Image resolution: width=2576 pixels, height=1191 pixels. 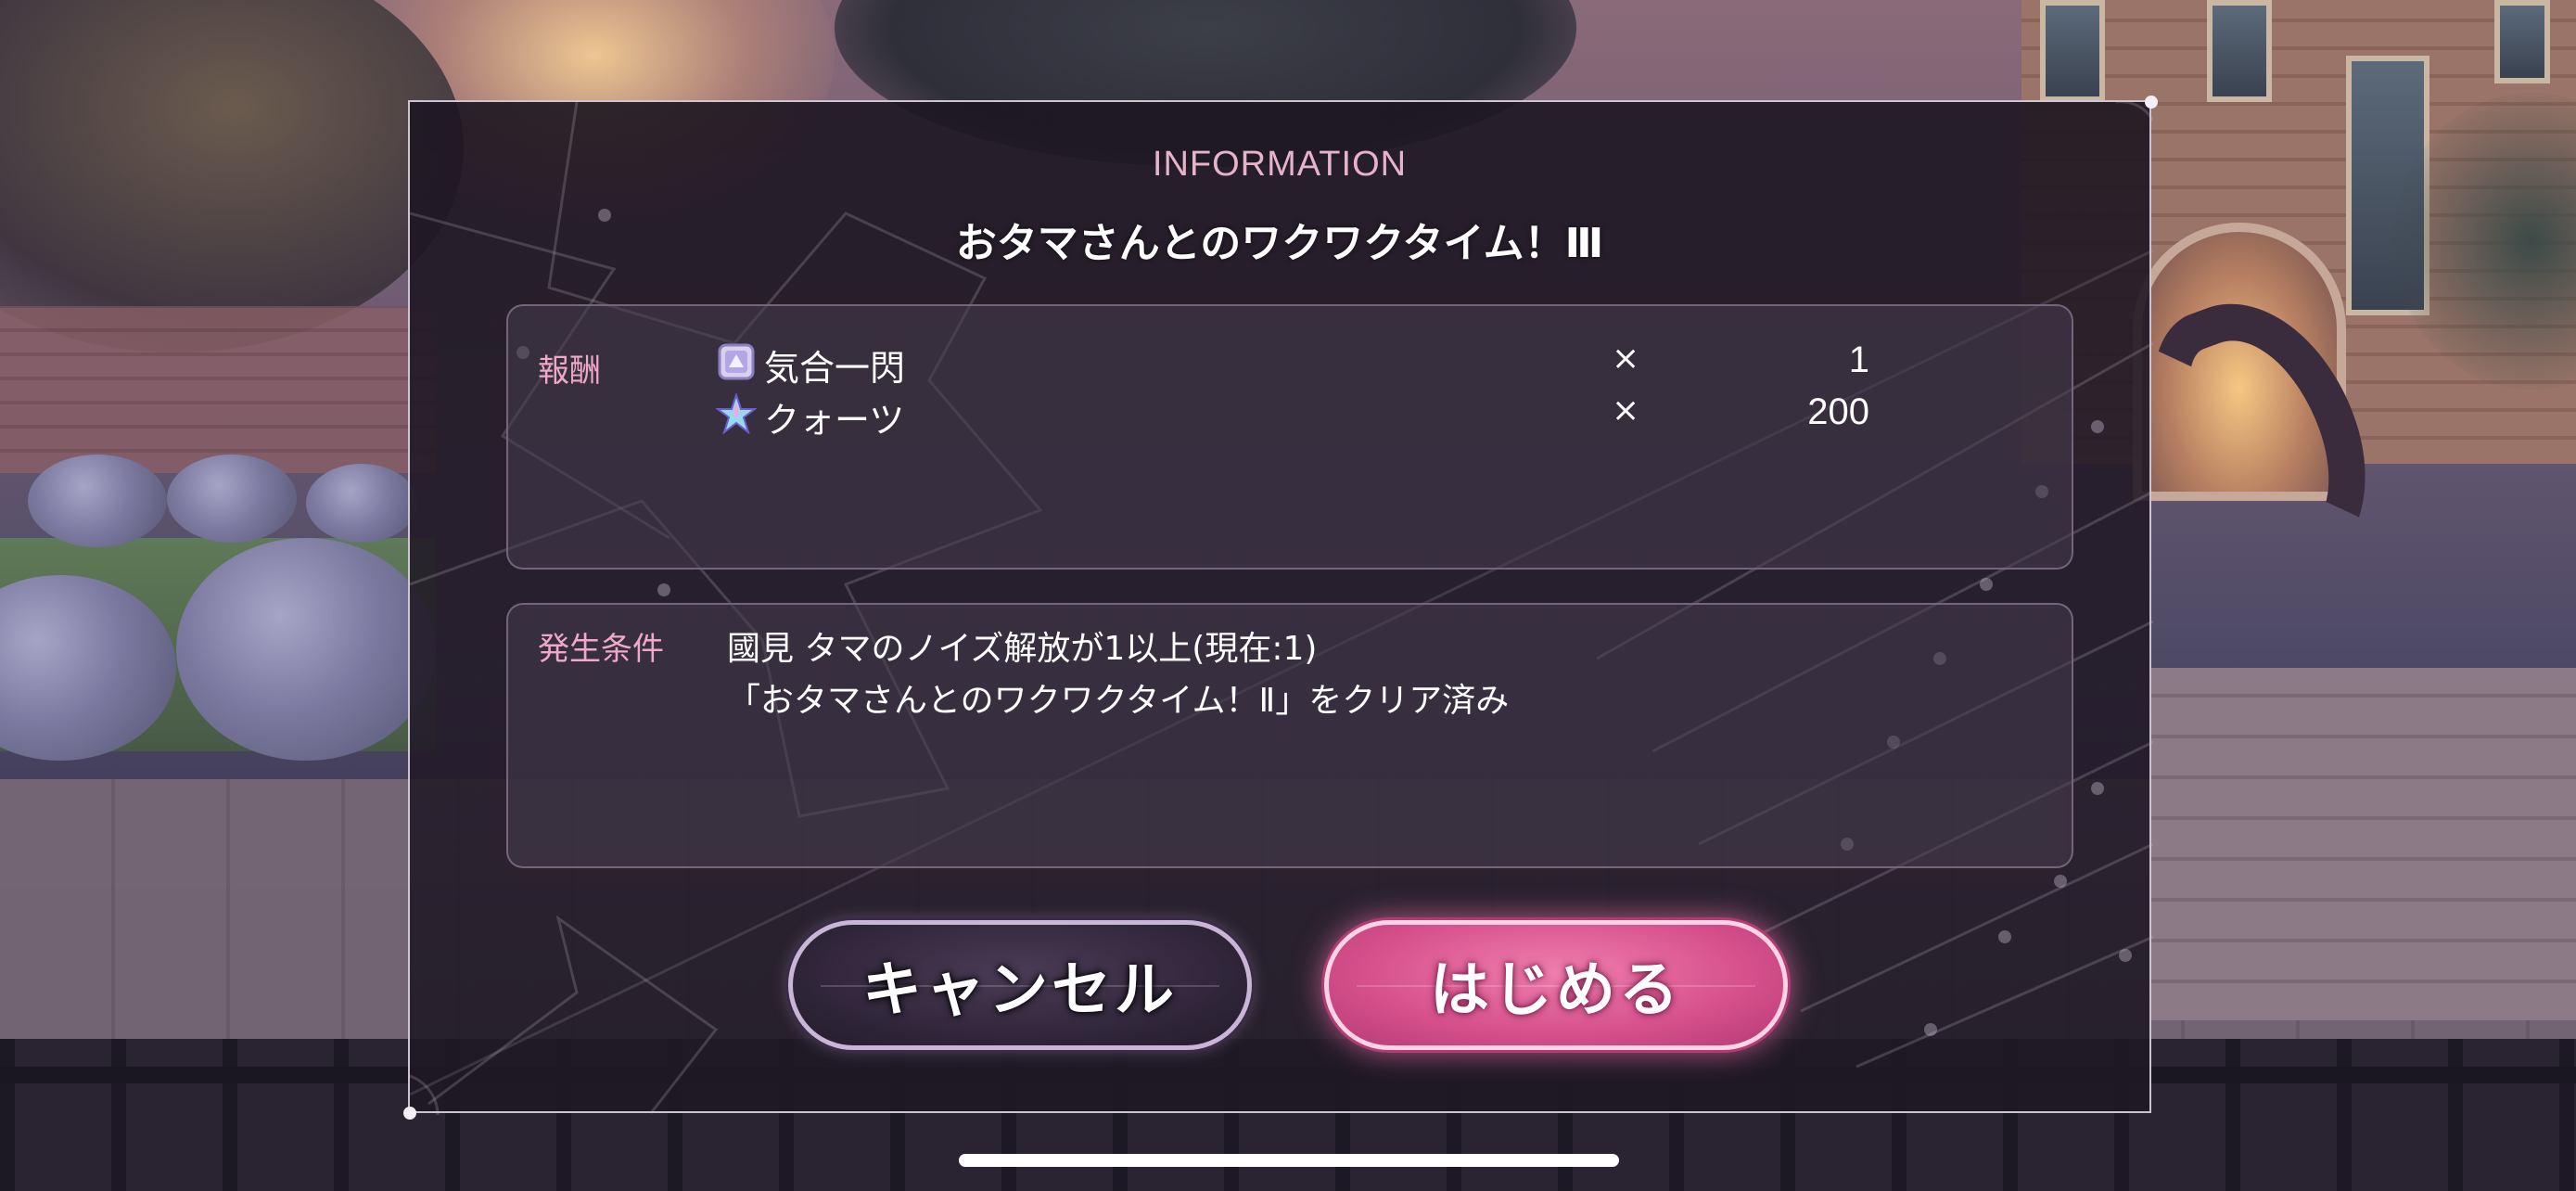 What do you see at coordinates (1859, 360) in the screenshot?
I see `reward-quantity: 1` at bounding box center [1859, 360].